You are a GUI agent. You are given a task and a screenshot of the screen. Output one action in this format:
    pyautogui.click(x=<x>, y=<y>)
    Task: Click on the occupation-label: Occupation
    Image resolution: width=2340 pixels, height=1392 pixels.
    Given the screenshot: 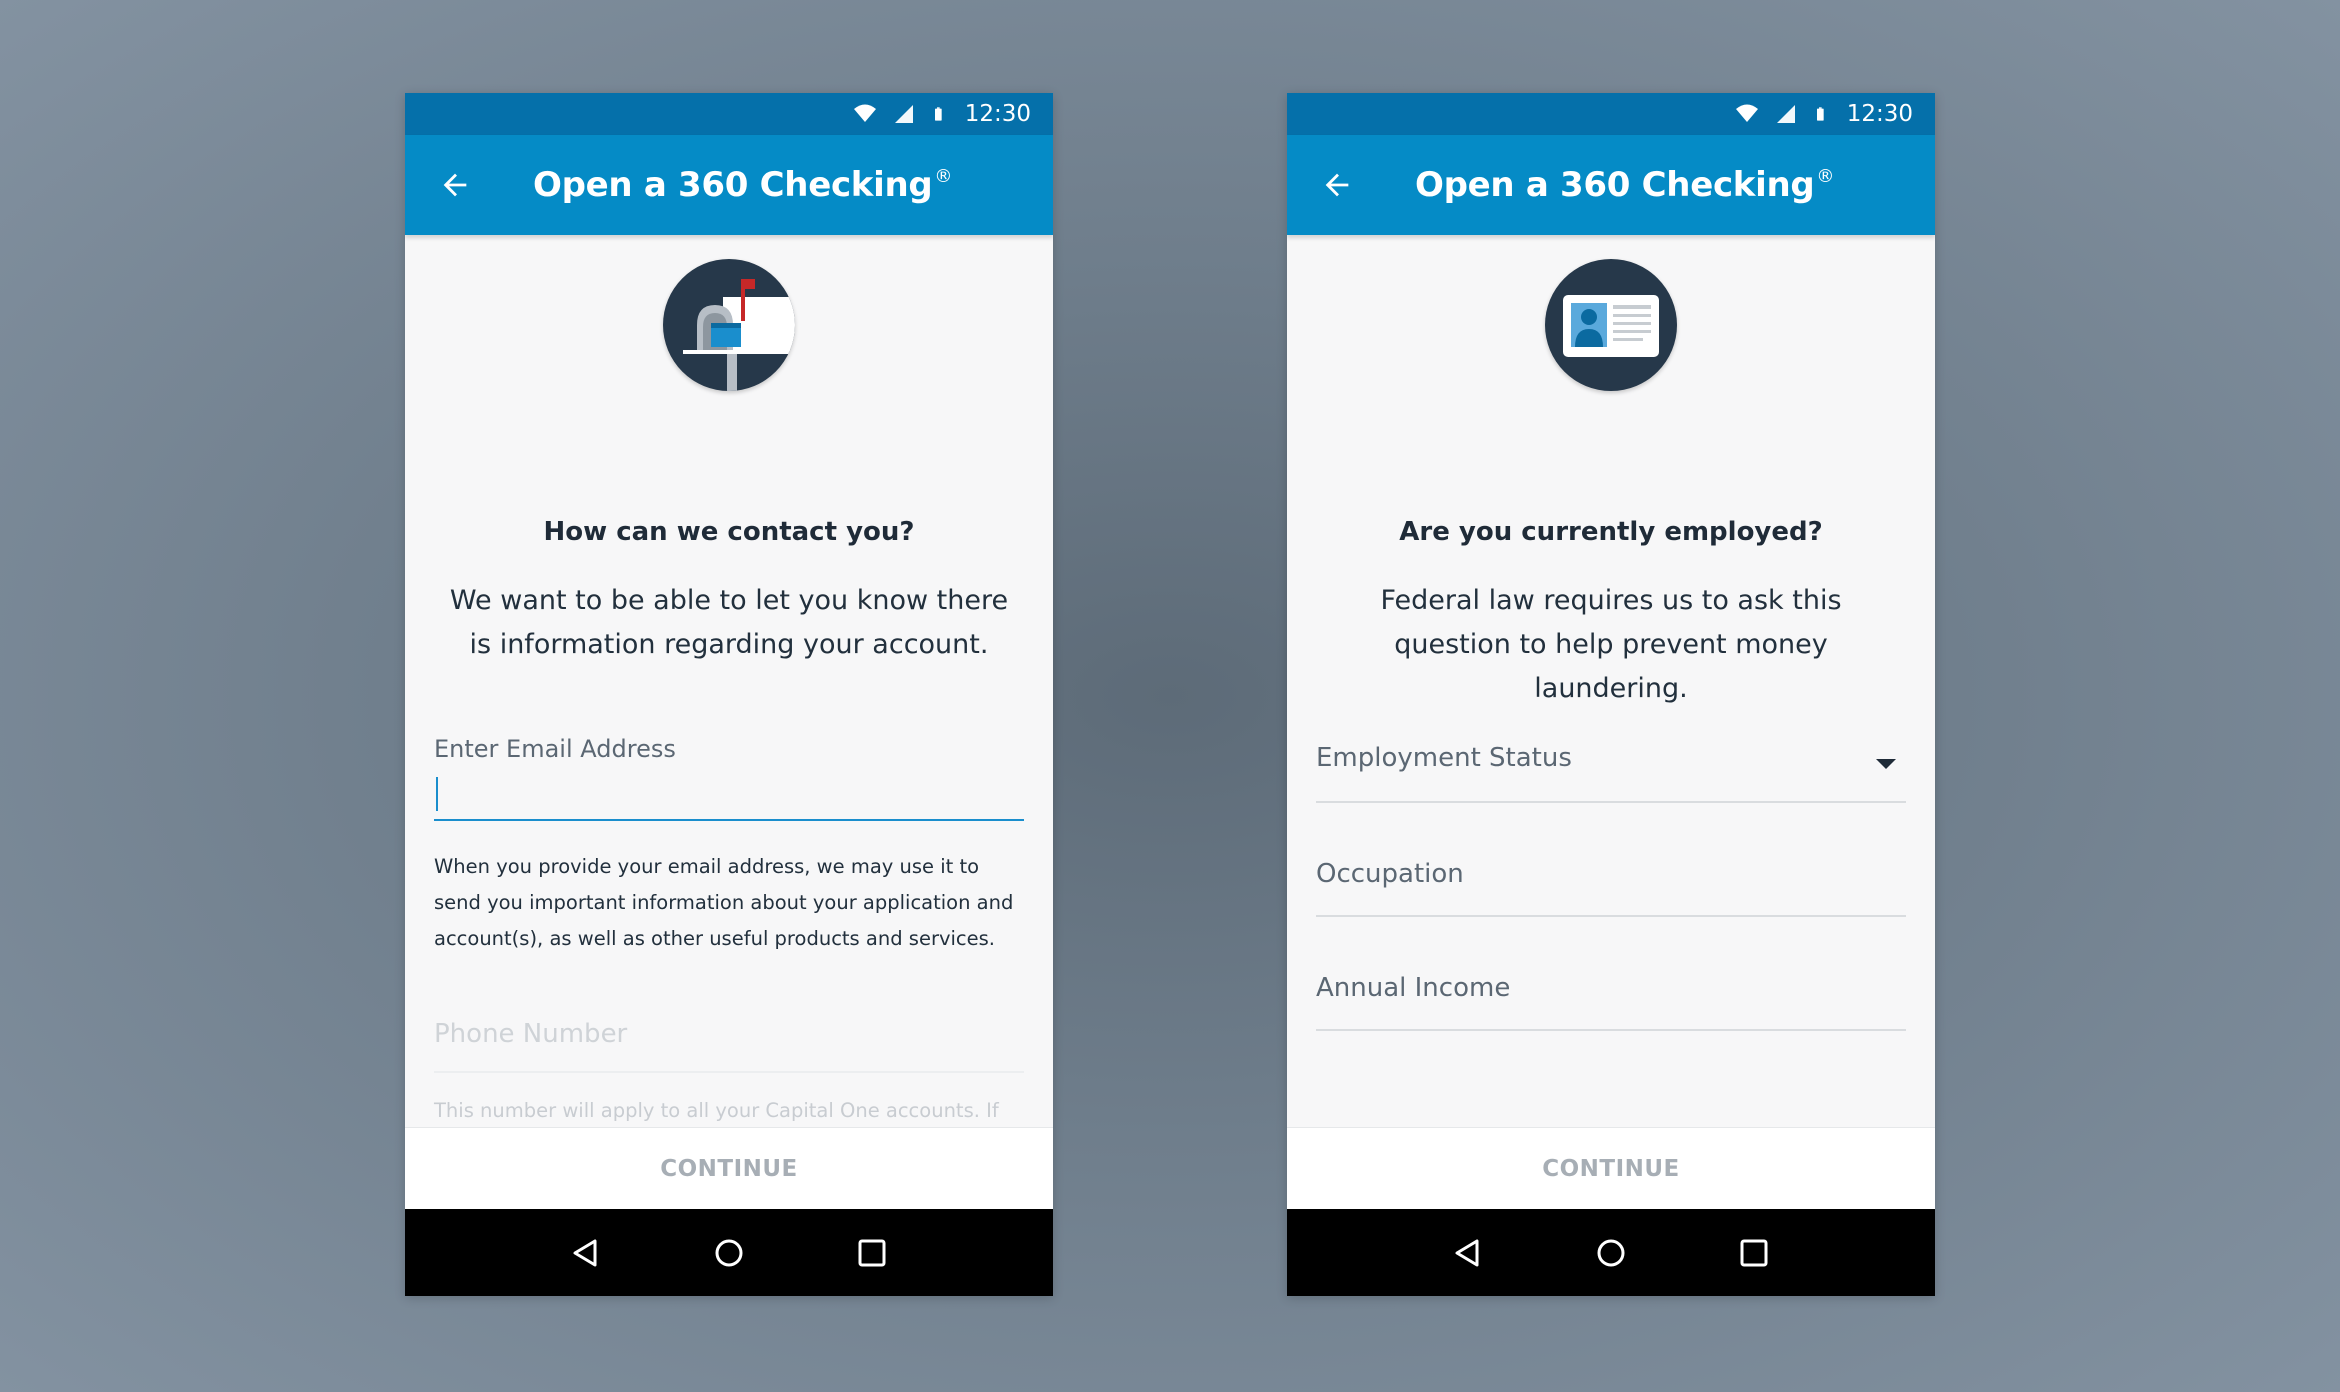 What is the action you would take?
    pyautogui.click(x=1390, y=874)
    